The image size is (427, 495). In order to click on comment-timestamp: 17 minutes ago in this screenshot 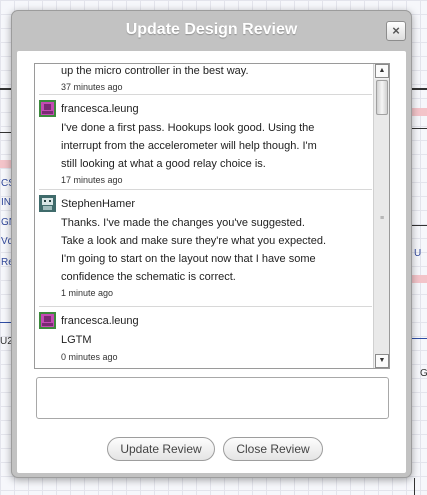, I will do `click(92, 180)`.